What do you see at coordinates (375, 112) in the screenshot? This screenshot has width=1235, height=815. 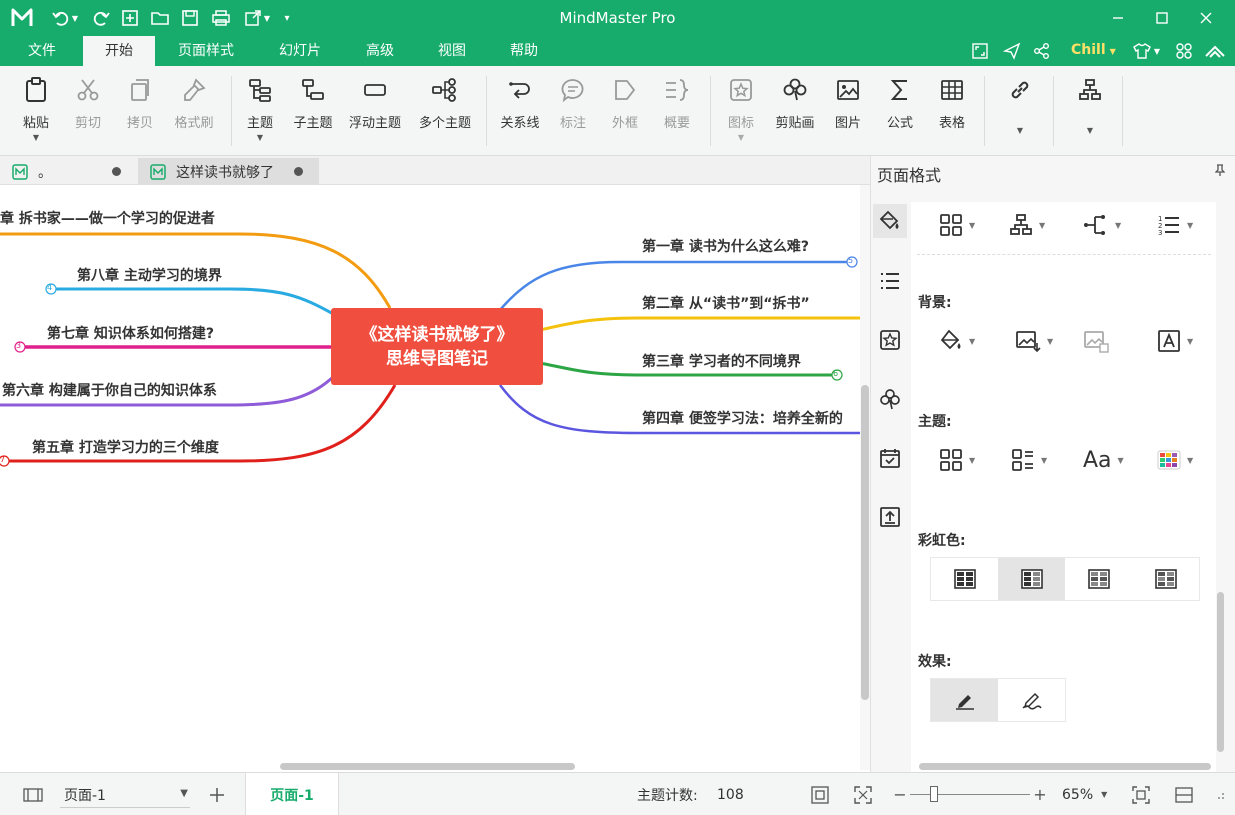 I see `floating-topic-button: 浮动主题` at bounding box center [375, 112].